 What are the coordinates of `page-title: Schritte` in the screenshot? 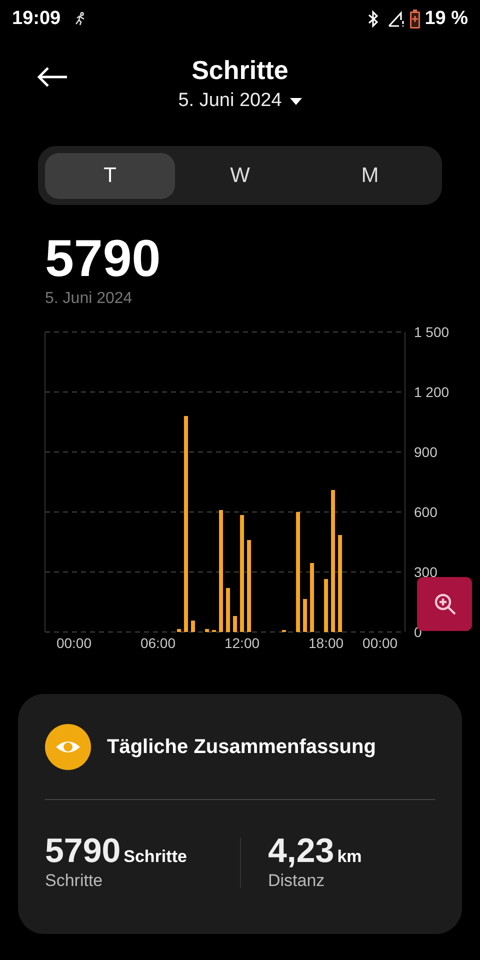 It's located at (240, 70).